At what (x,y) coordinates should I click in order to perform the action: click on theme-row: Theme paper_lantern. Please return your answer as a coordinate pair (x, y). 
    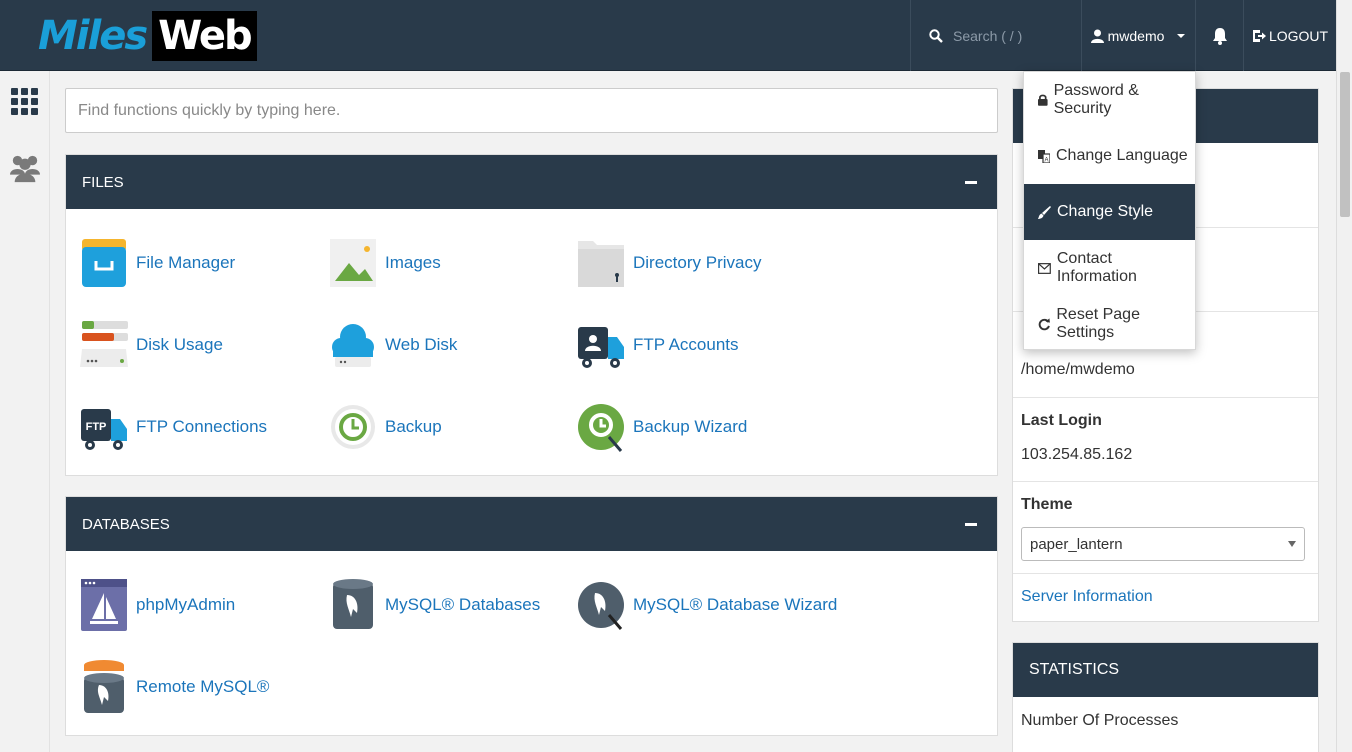
    Looking at the image, I should click on (1165, 527).